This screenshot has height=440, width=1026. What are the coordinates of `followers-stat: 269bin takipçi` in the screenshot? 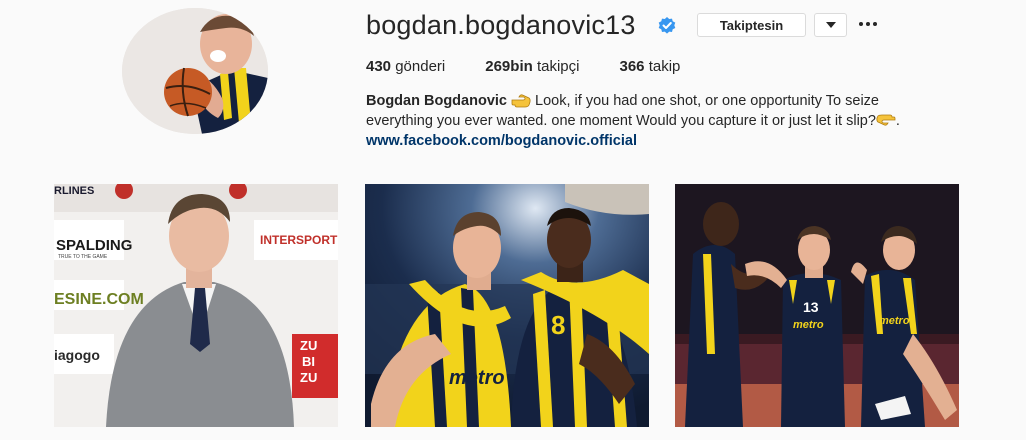 It's located at (532, 66).